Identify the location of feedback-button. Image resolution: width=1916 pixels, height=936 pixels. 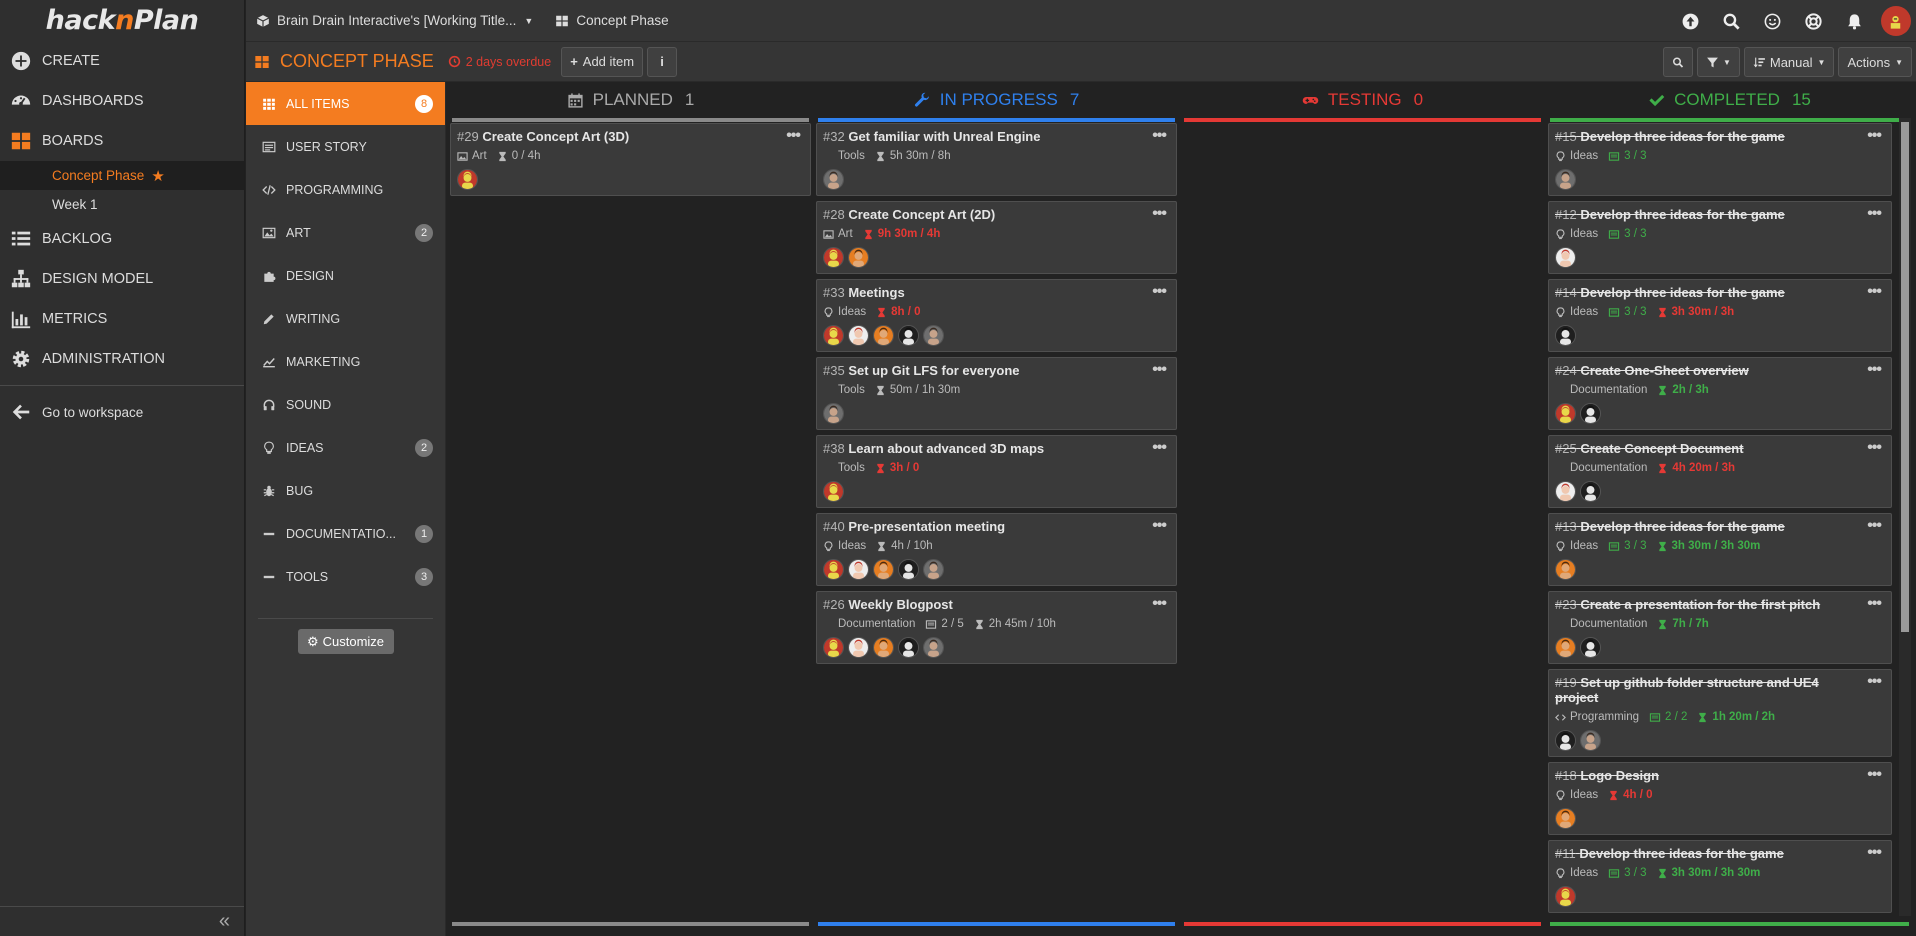
(1772, 21).